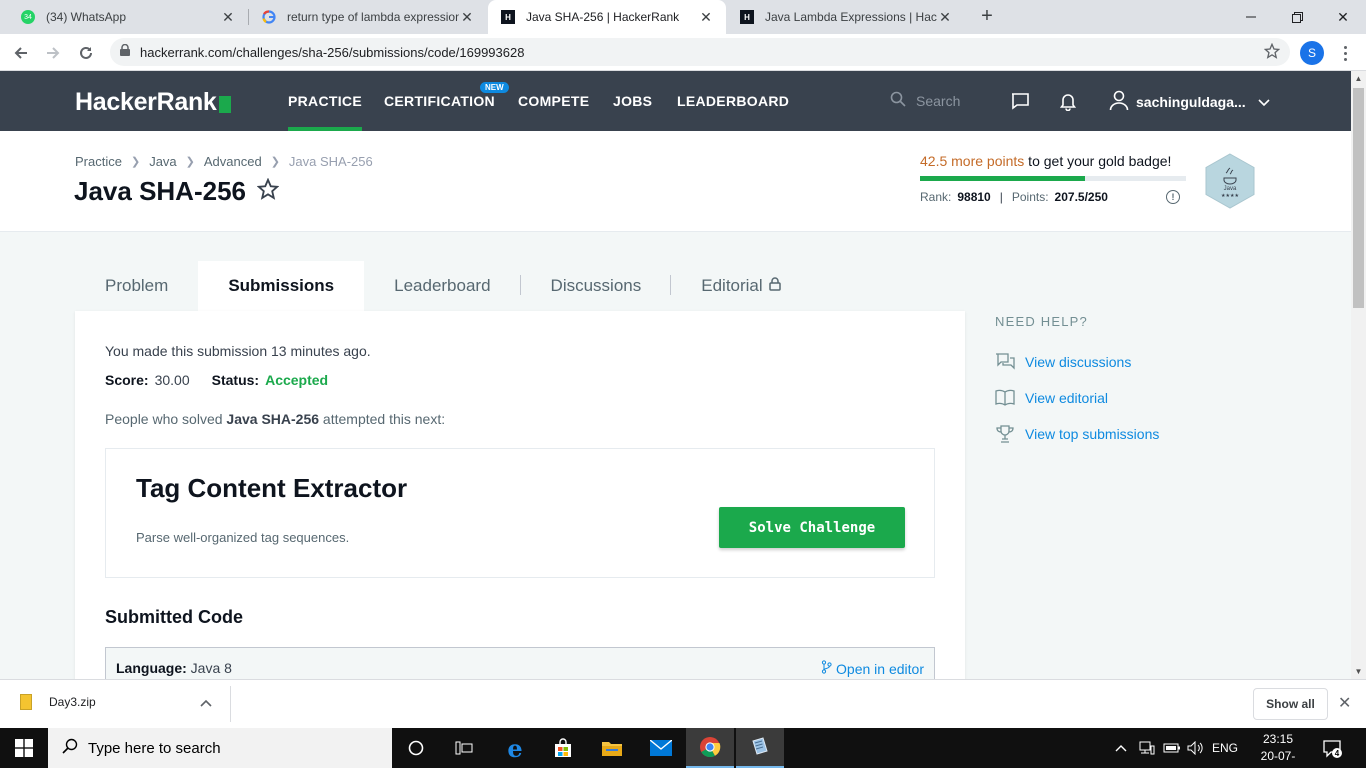  Describe the element at coordinates (153, 102) in the screenshot. I see `hackerrank-logo: HackerRank` at that location.